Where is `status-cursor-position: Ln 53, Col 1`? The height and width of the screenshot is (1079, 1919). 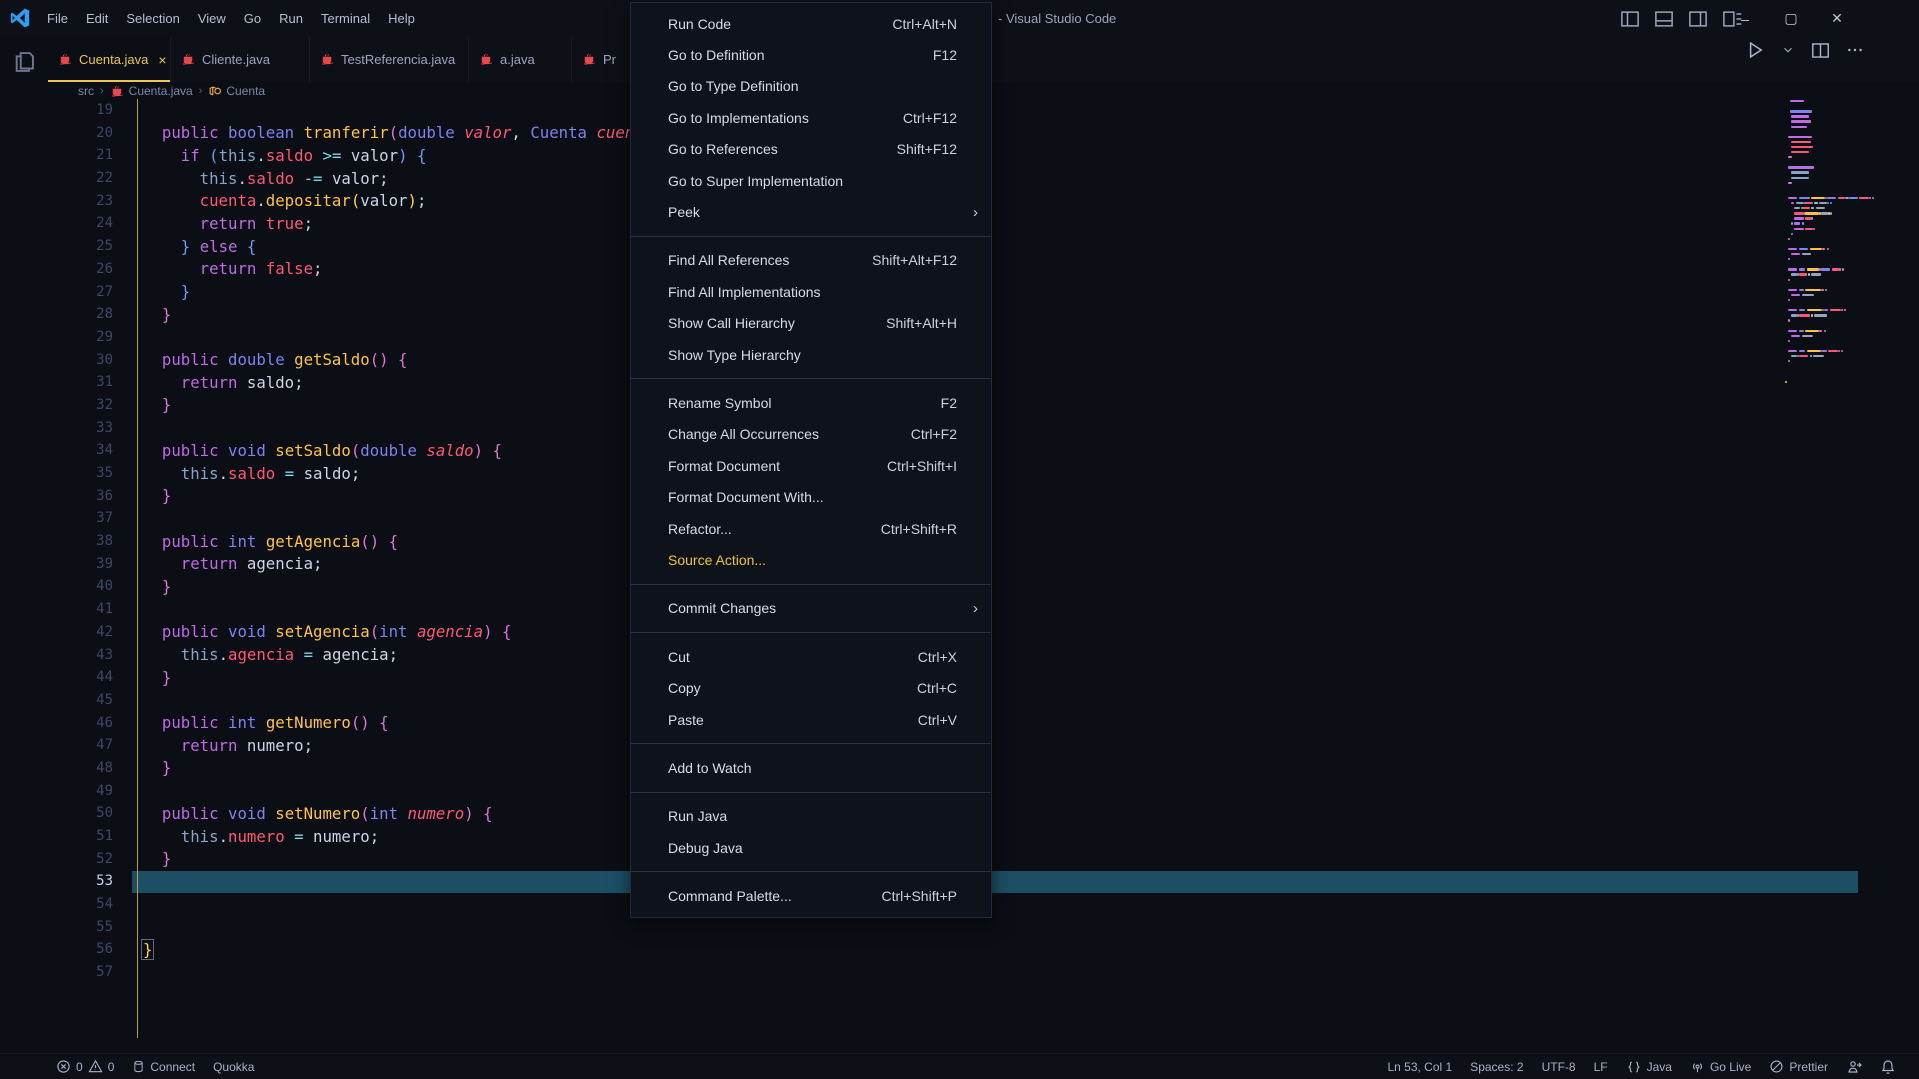
status-cursor-position: Ln 53, Col 1 is located at coordinates (1419, 1066).